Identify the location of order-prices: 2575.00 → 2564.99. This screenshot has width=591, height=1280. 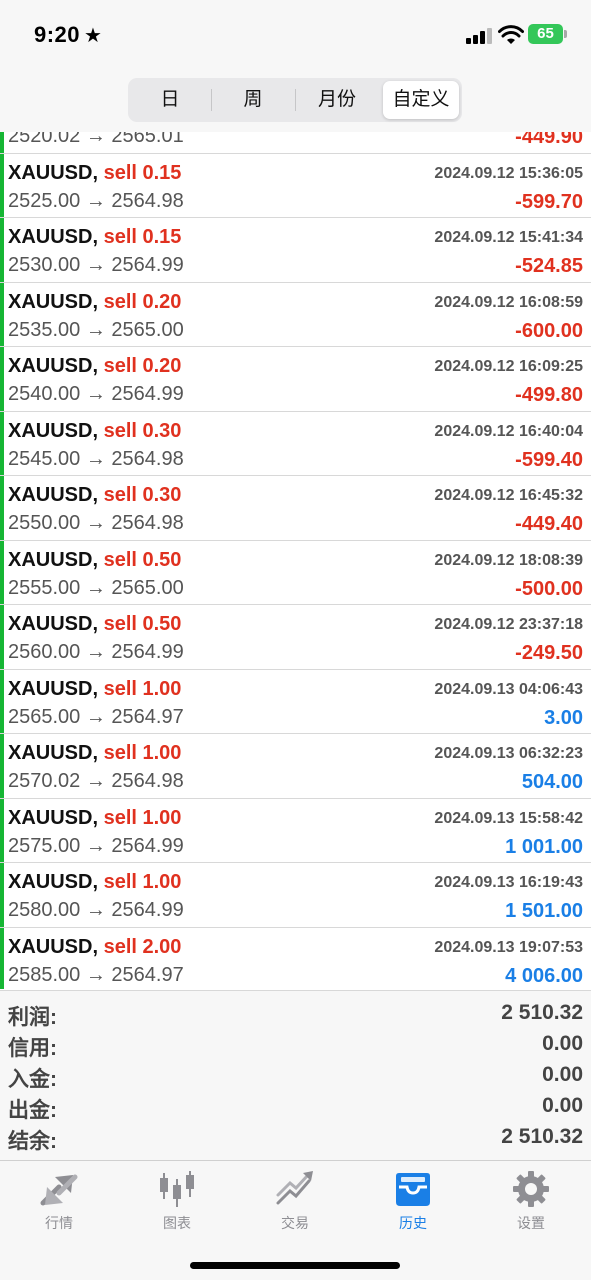
(96, 845).